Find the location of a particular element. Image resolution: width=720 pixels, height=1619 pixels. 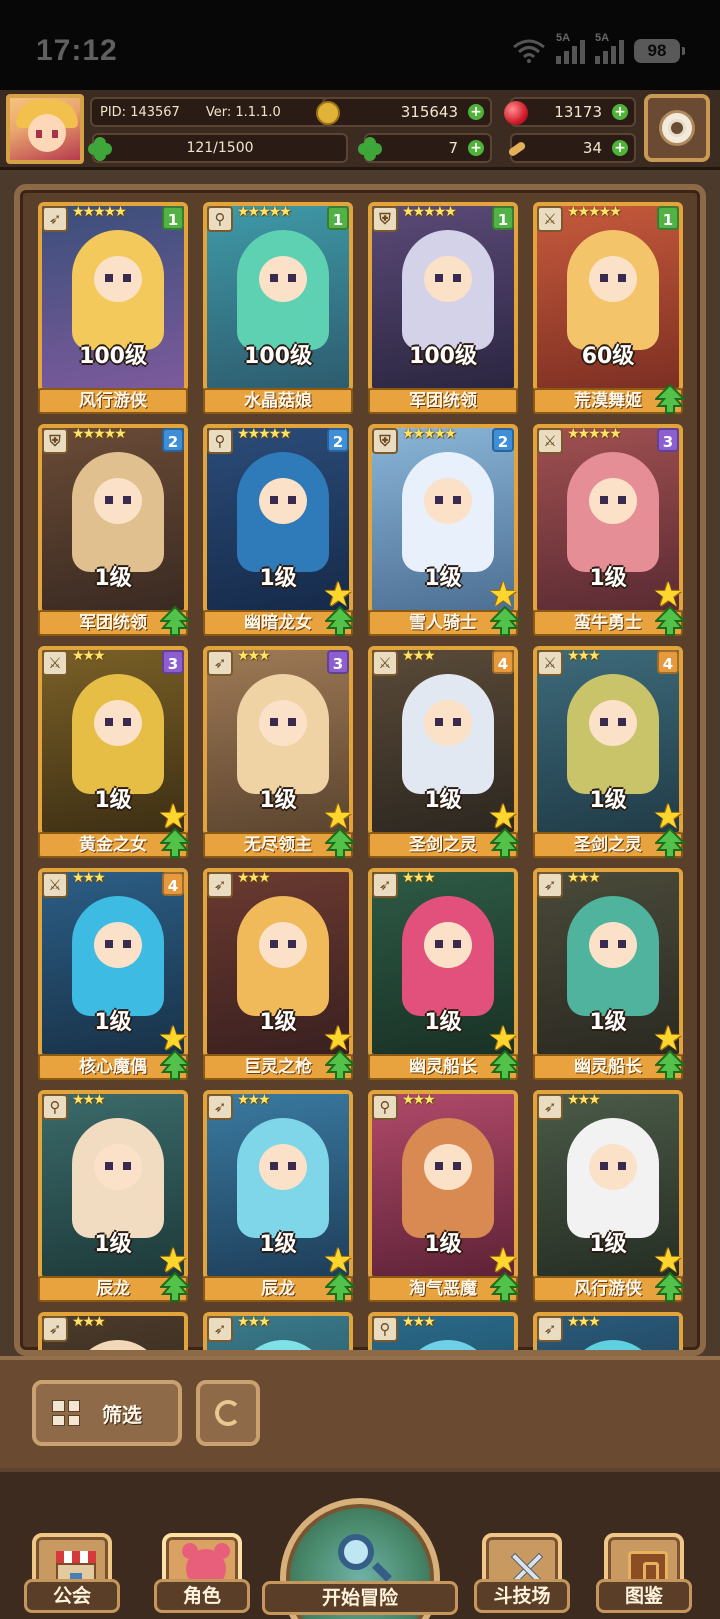

hero-card: ⚔ ★★★★★ 3 1级 蛮牛勇士 ★ is located at coordinates (610, 530).